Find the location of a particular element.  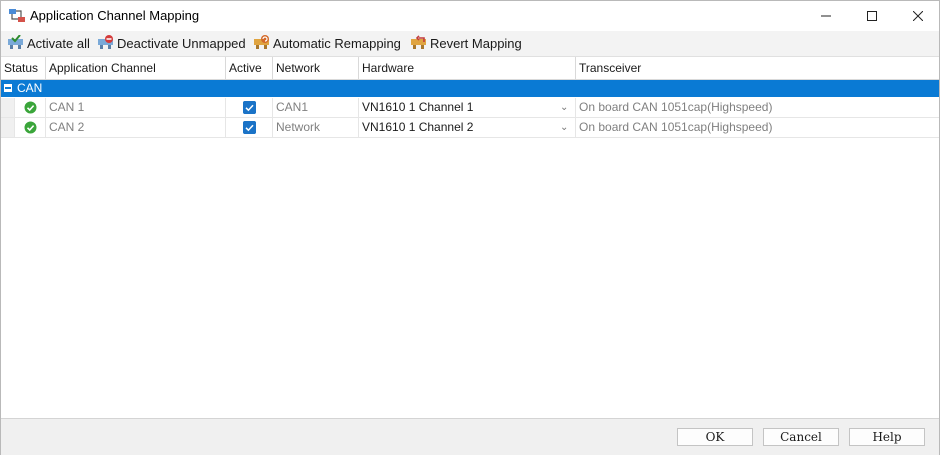

maximize-icon is located at coordinates (872, 16).